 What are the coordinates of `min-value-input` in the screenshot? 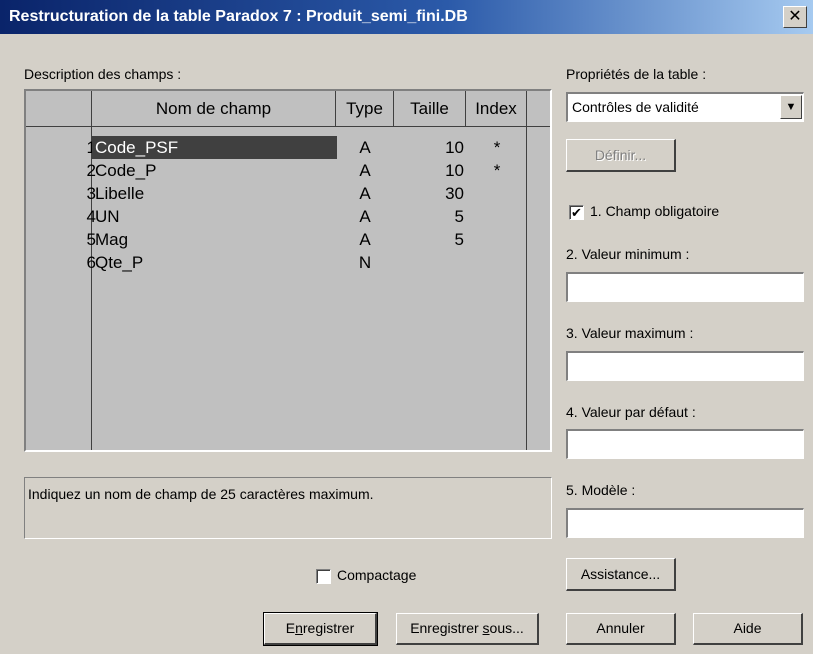 It's located at (685, 287).